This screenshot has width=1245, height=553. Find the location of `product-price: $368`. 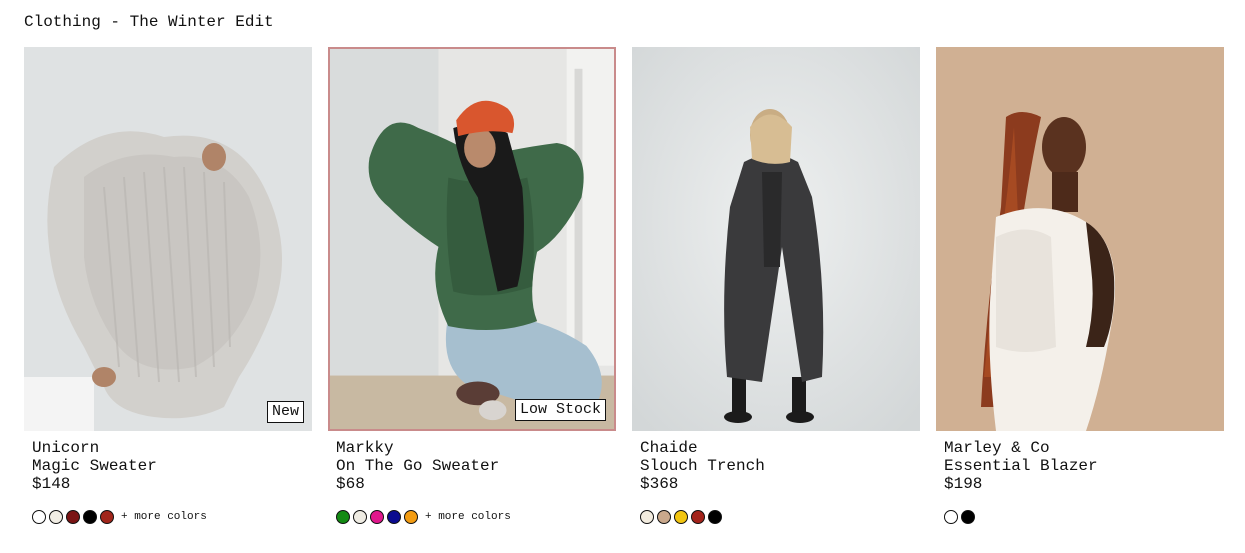

product-price: $368 is located at coordinates (659, 484).